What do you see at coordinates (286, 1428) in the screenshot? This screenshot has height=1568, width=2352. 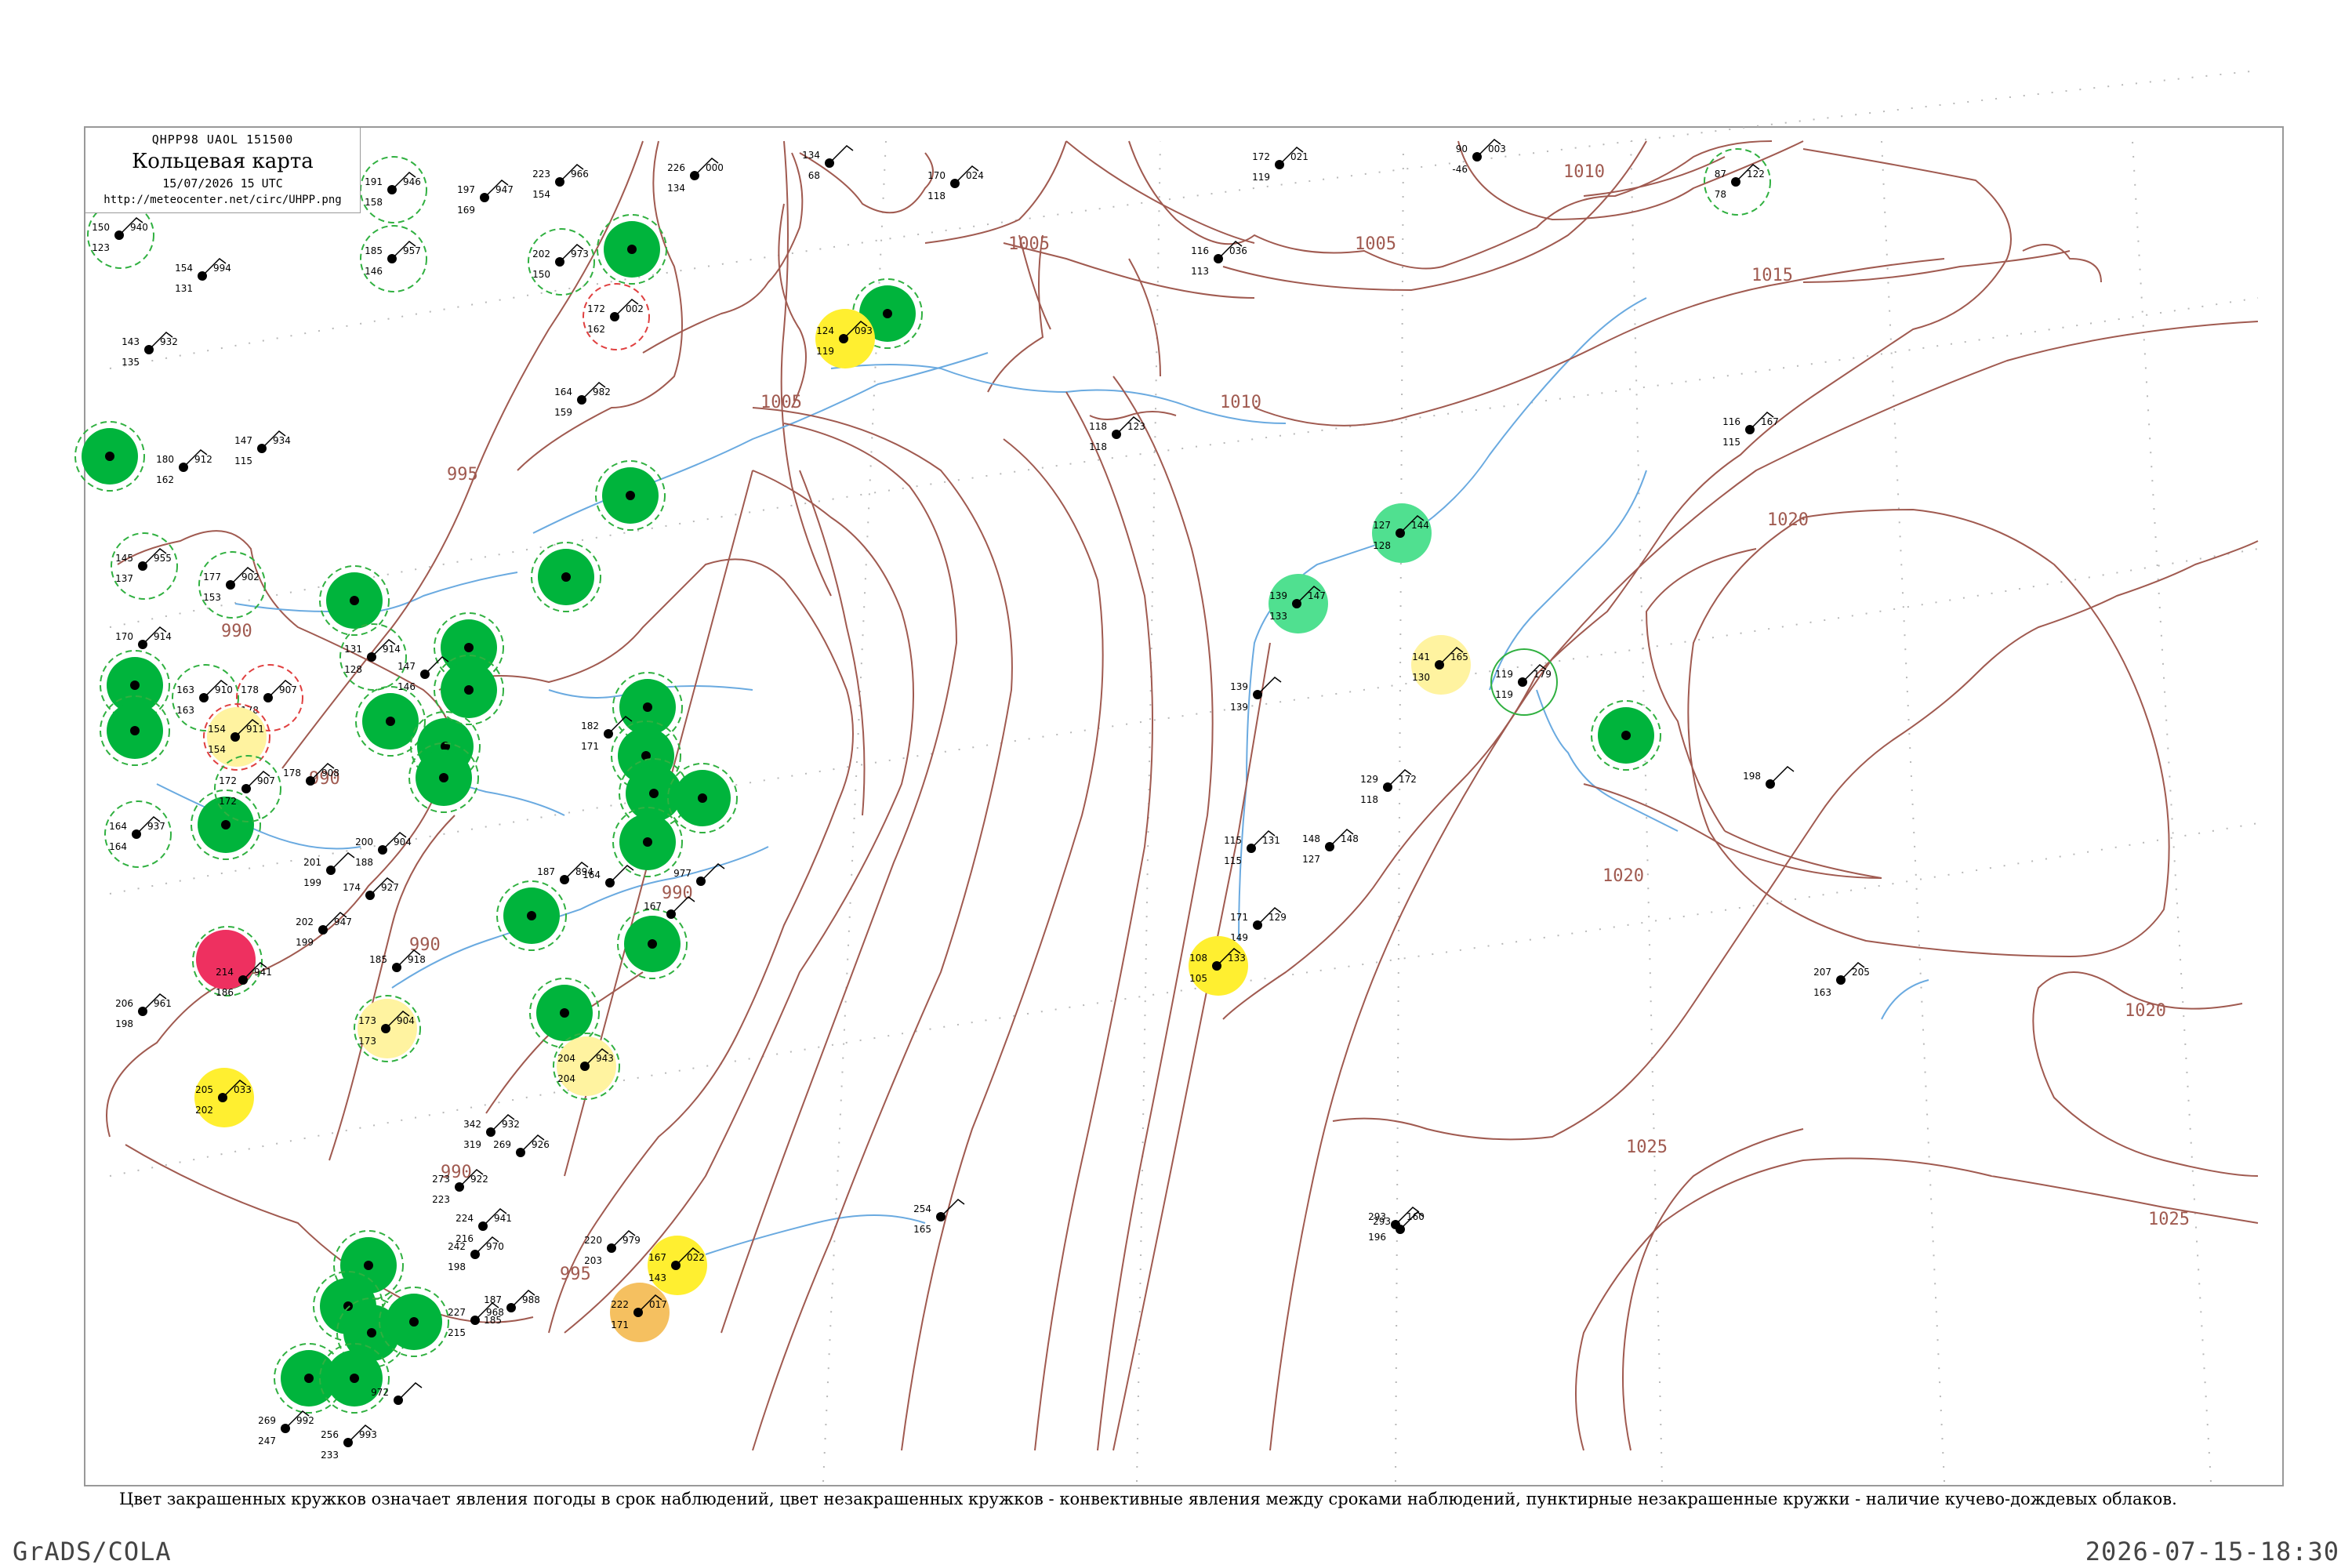 I see `station-plot: 269 992 247` at bounding box center [286, 1428].